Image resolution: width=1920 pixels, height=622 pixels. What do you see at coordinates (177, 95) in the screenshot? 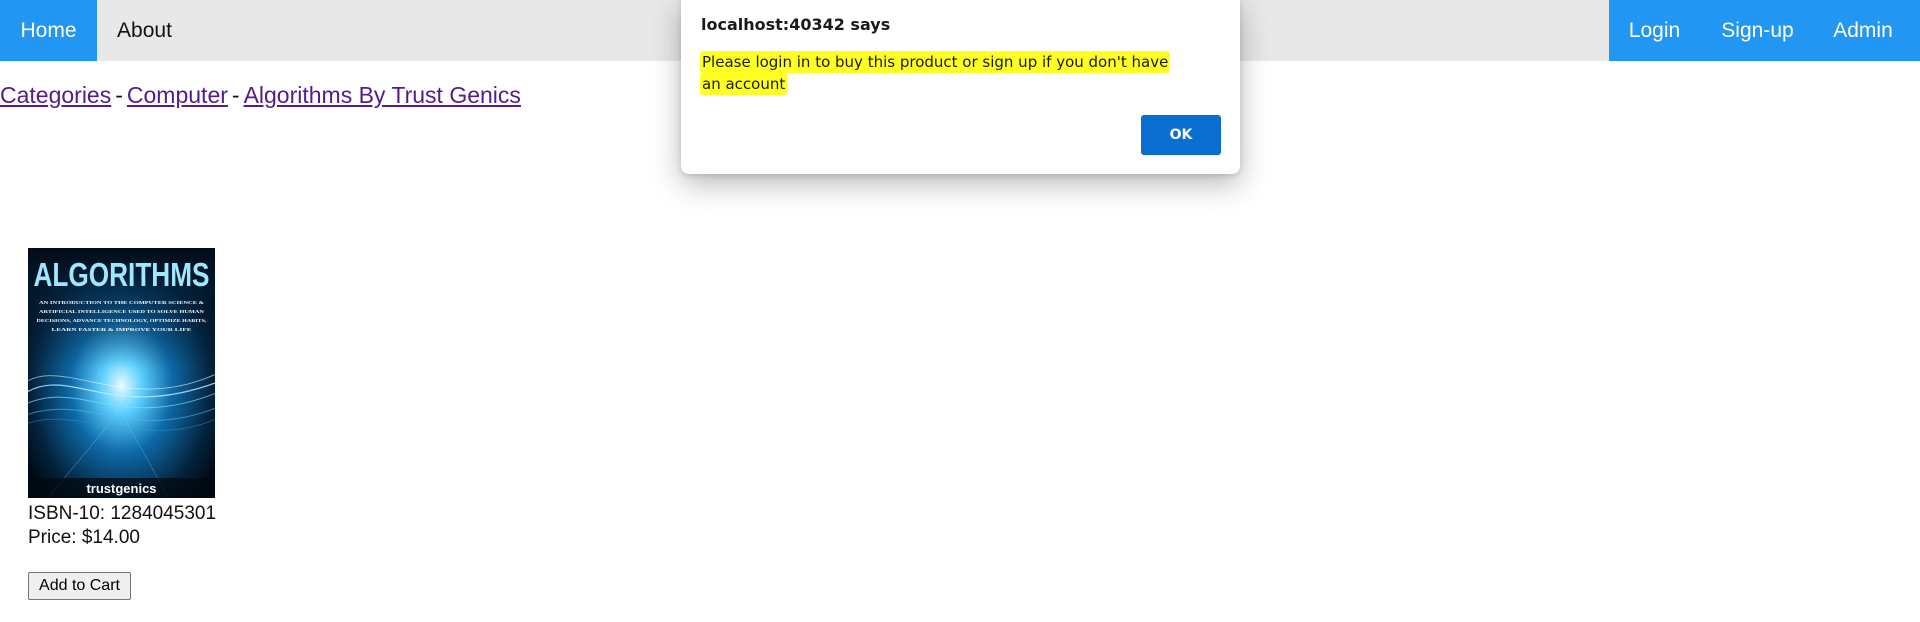
I see `breadcrumb-computer-link: Computer` at bounding box center [177, 95].